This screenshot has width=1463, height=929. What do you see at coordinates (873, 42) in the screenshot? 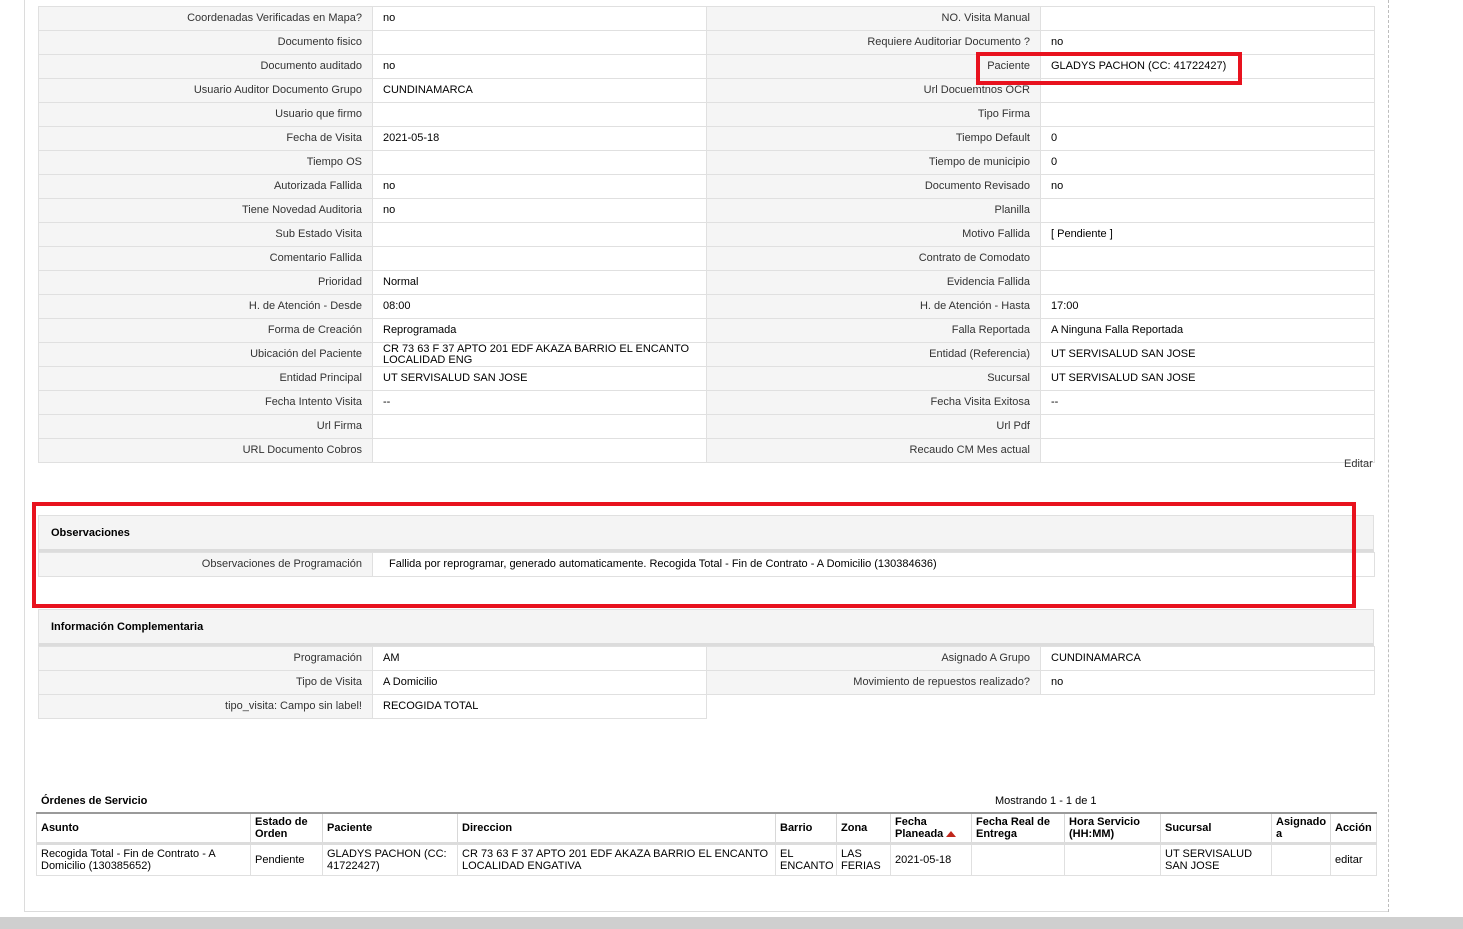
I see `field-label-requiere-auditoriar-documento: Requiere Auditoriar Documento ?` at bounding box center [873, 42].